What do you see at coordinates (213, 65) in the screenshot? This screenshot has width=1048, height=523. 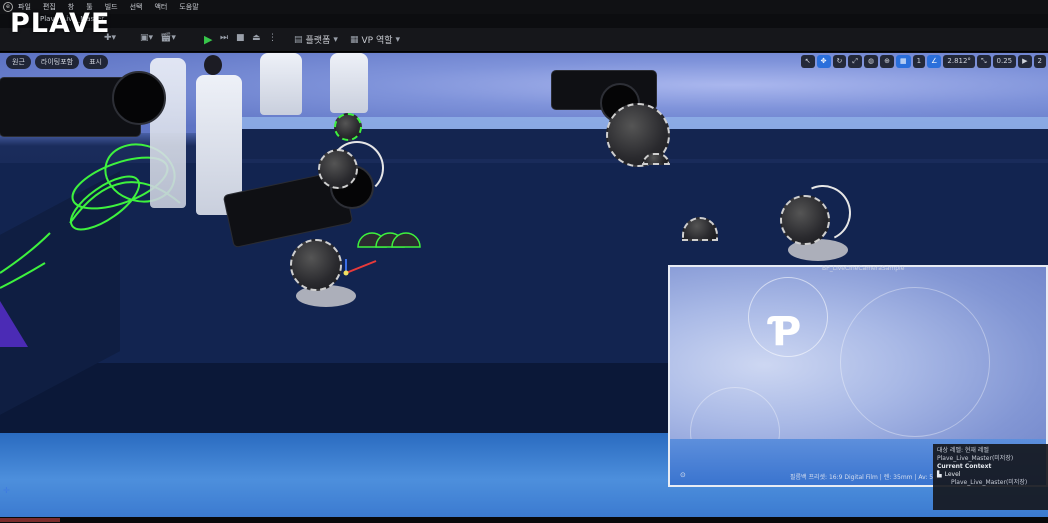 I see `character-head` at bounding box center [213, 65].